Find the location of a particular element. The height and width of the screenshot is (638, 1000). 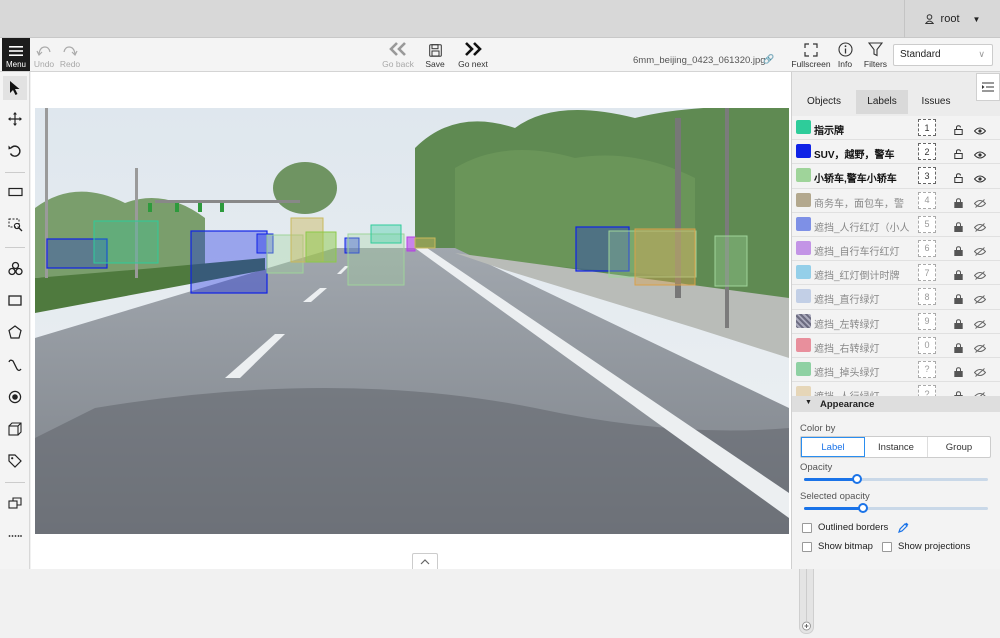

fullscreen-button: Fullscreen is located at coordinates (811, 55).